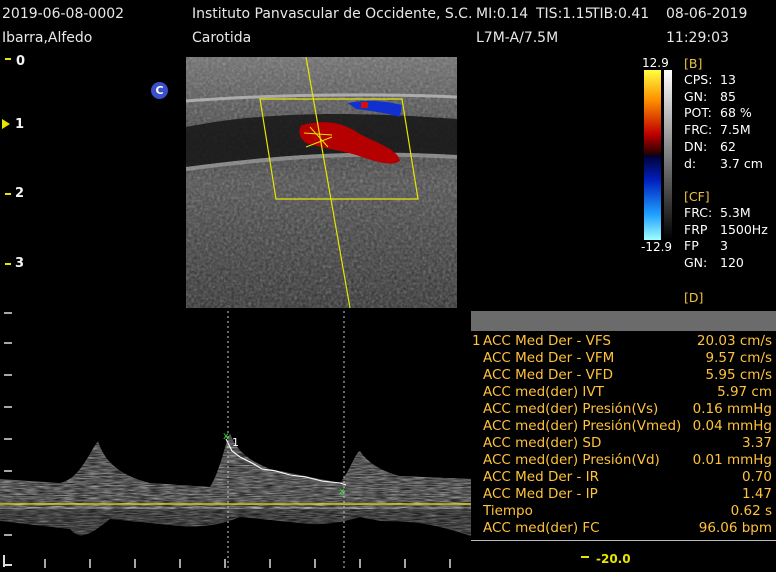 The height and width of the screenshot is (572, 776). Describe the element at coordinates (735, 212) in the screenshot. I see `param-value: 5.3M` at that location.